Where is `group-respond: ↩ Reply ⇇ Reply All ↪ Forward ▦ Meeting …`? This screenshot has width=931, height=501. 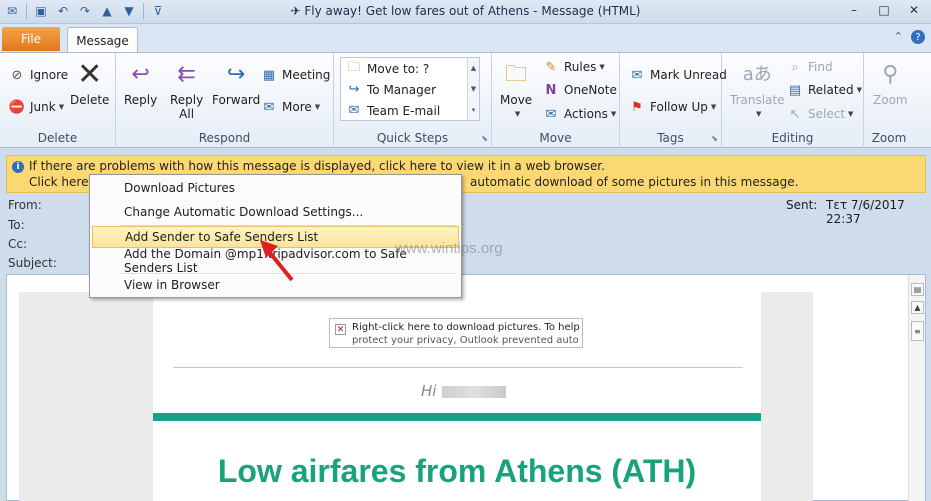 group-respond: ↩ Reply ⇇ Reply All ↪ Forward ▦ Meeting … is located at coordinates (225, 100).